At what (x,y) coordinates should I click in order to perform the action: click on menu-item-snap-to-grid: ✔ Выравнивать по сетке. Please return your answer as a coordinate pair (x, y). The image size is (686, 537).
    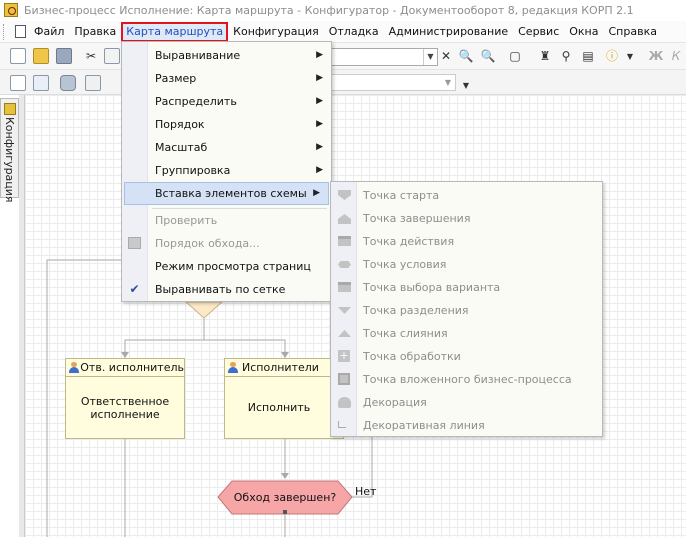
    Looking at the image, I should click on (226, 289).